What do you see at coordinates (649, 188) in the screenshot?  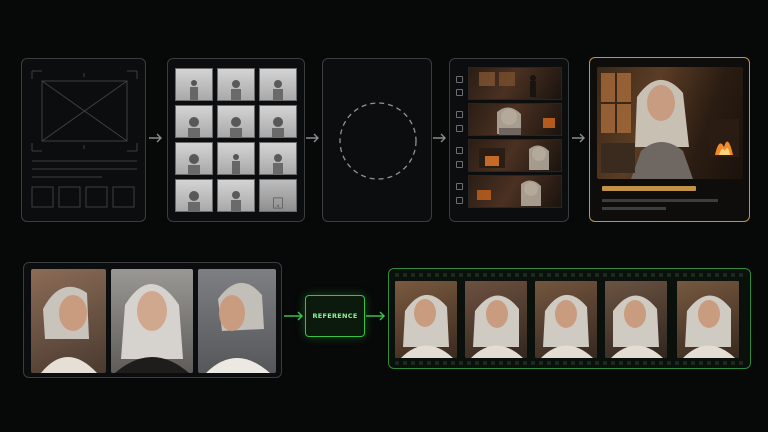 I see `title-bar` at bounding box center [649, 188].